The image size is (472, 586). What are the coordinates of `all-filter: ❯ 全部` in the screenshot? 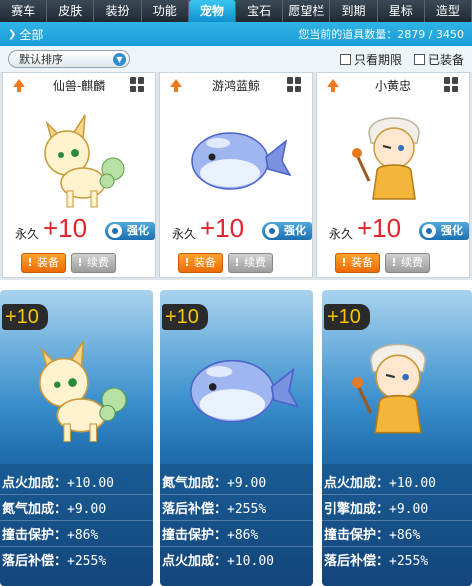 It's located at (25, 34).